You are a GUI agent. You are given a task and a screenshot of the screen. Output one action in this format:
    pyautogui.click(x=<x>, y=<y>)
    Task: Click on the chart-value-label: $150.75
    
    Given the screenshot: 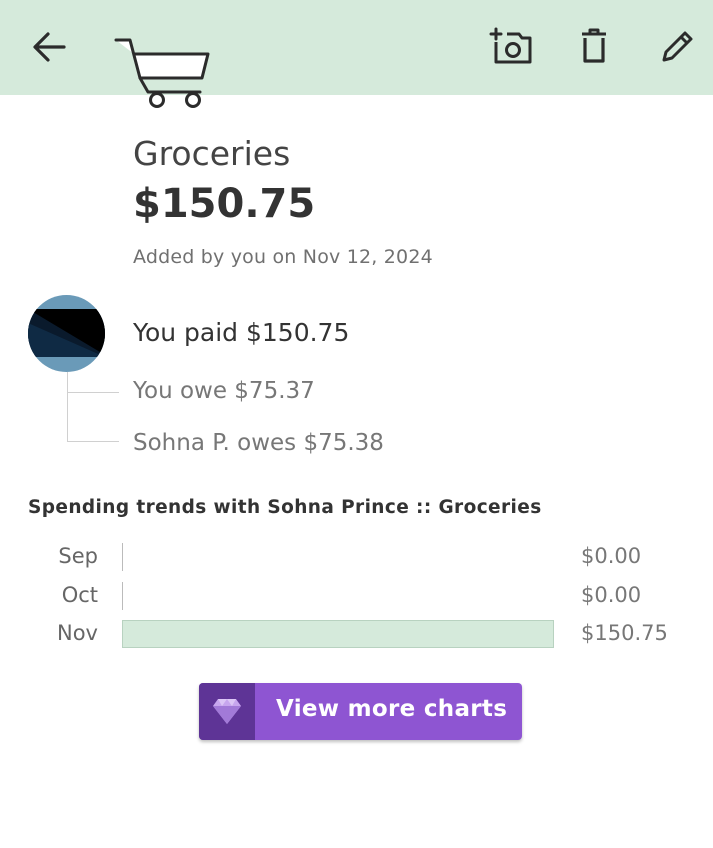 What is the action you would take?
    pyautogui.click(x=624, y=633)
    